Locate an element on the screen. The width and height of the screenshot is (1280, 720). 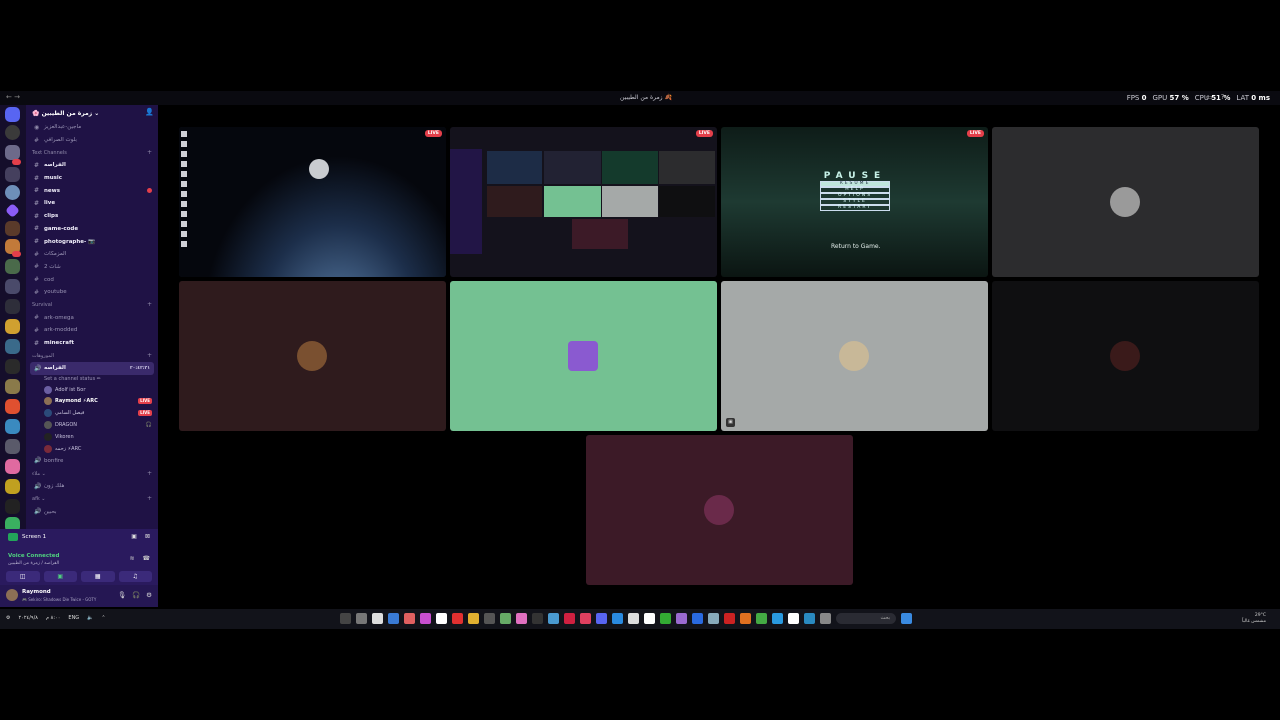
windows-start-icon is located at coordinates (906, 618).